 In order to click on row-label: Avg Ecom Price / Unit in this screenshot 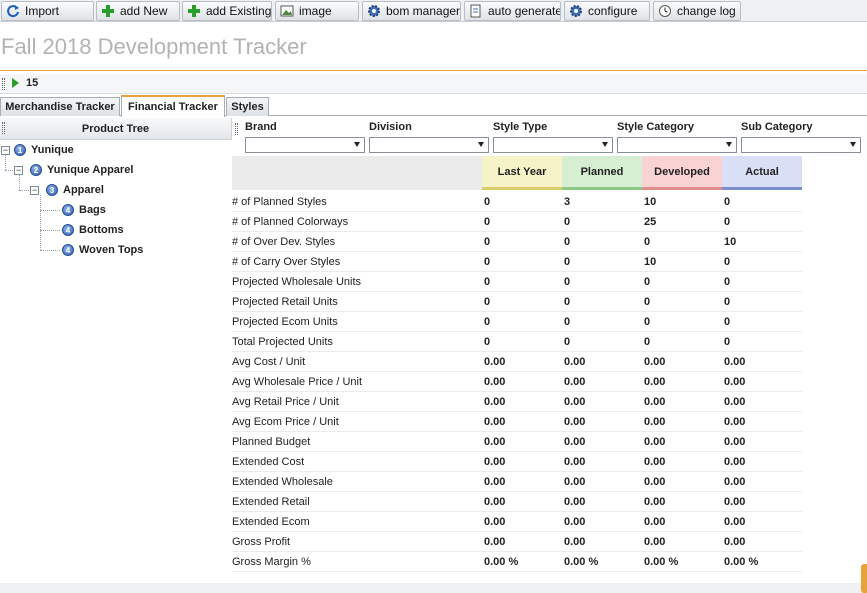, I will do `click(357, 422)`.